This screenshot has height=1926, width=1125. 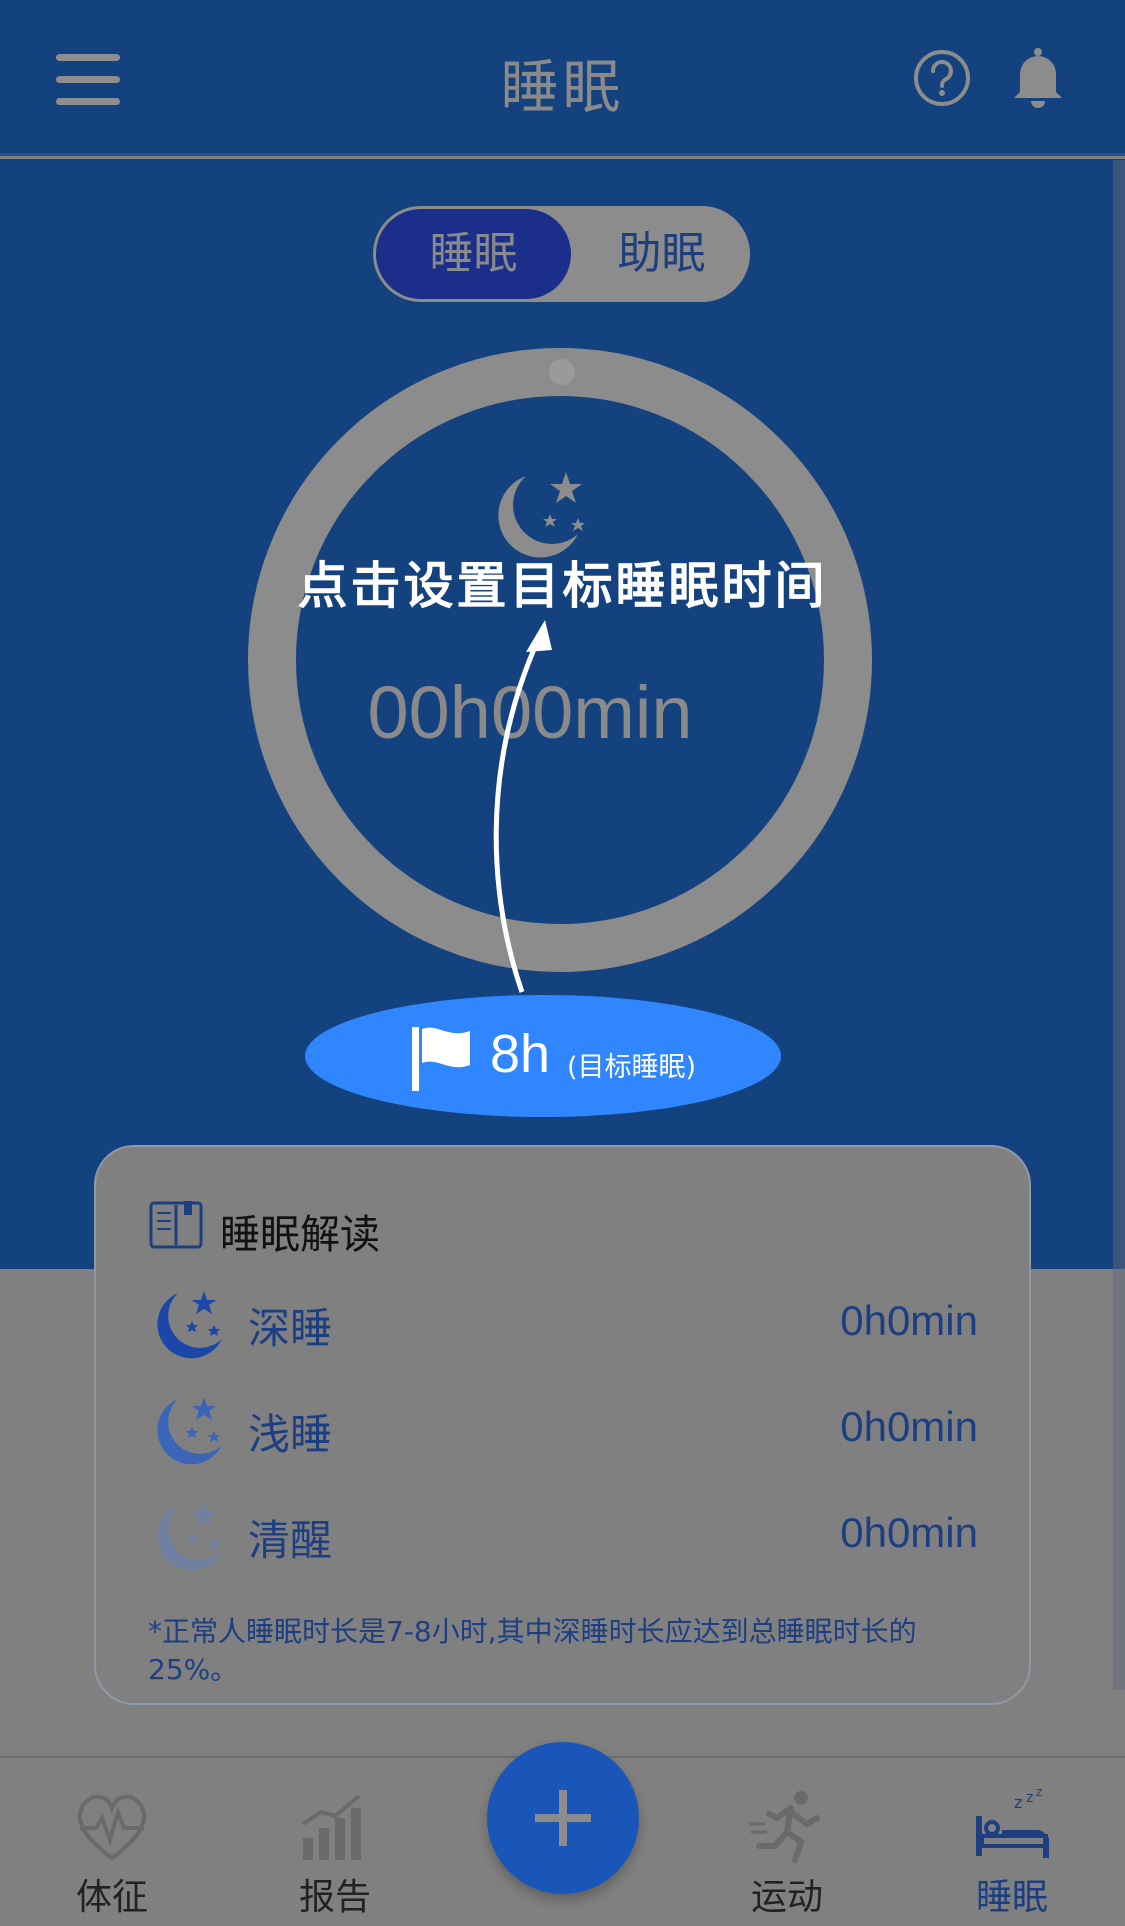 What do you see at coordinates (1038, 77) in the screenshot?
I see `bell-icon` at bounding box center [1038, 77].